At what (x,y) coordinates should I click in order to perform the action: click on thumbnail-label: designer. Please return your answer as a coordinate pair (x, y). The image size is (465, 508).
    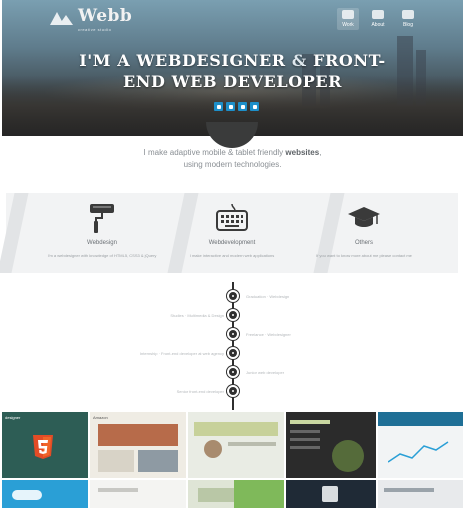
    Looking at the image, I should click on (13, 417).